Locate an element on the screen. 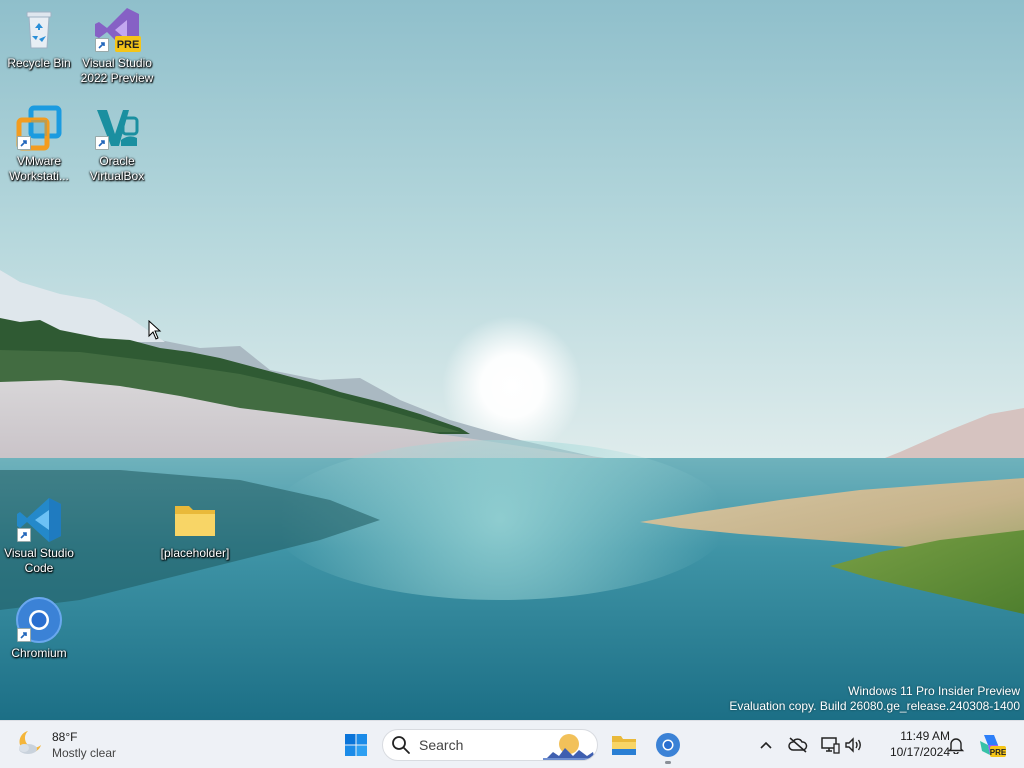  desktop-icon-recycle-bin: Recycle Bin is located at coordinates (39, 38).